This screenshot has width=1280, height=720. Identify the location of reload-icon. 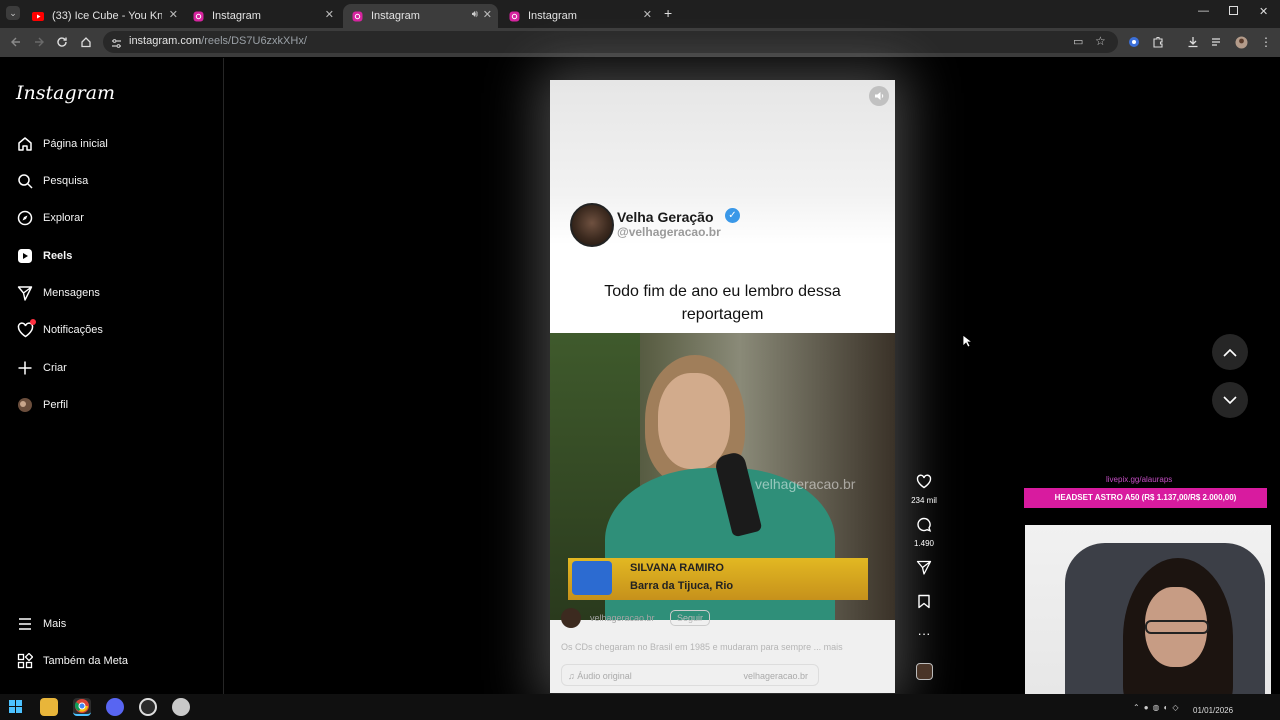
(62, 42).